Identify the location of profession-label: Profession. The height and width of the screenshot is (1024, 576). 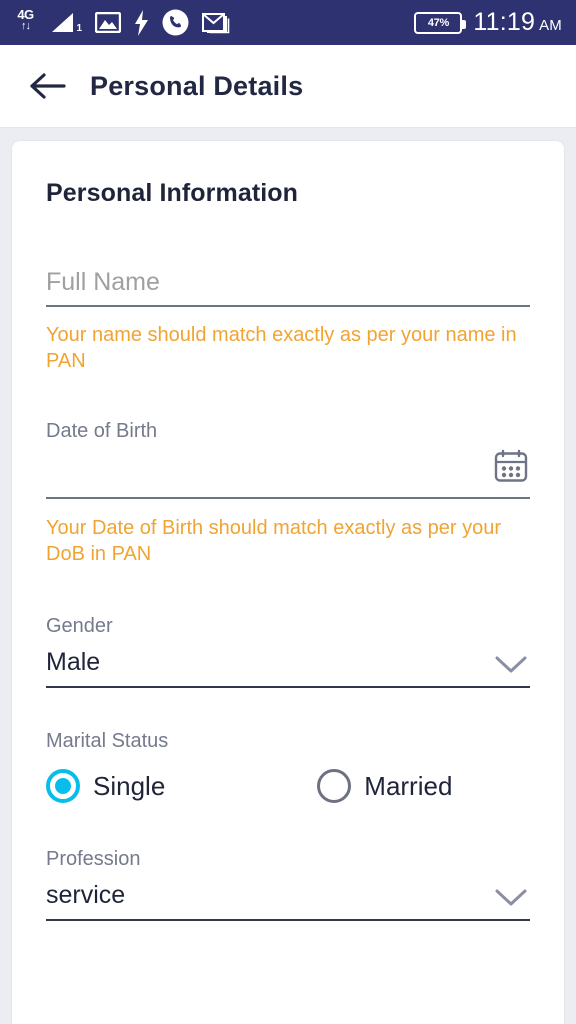
(93, 859).